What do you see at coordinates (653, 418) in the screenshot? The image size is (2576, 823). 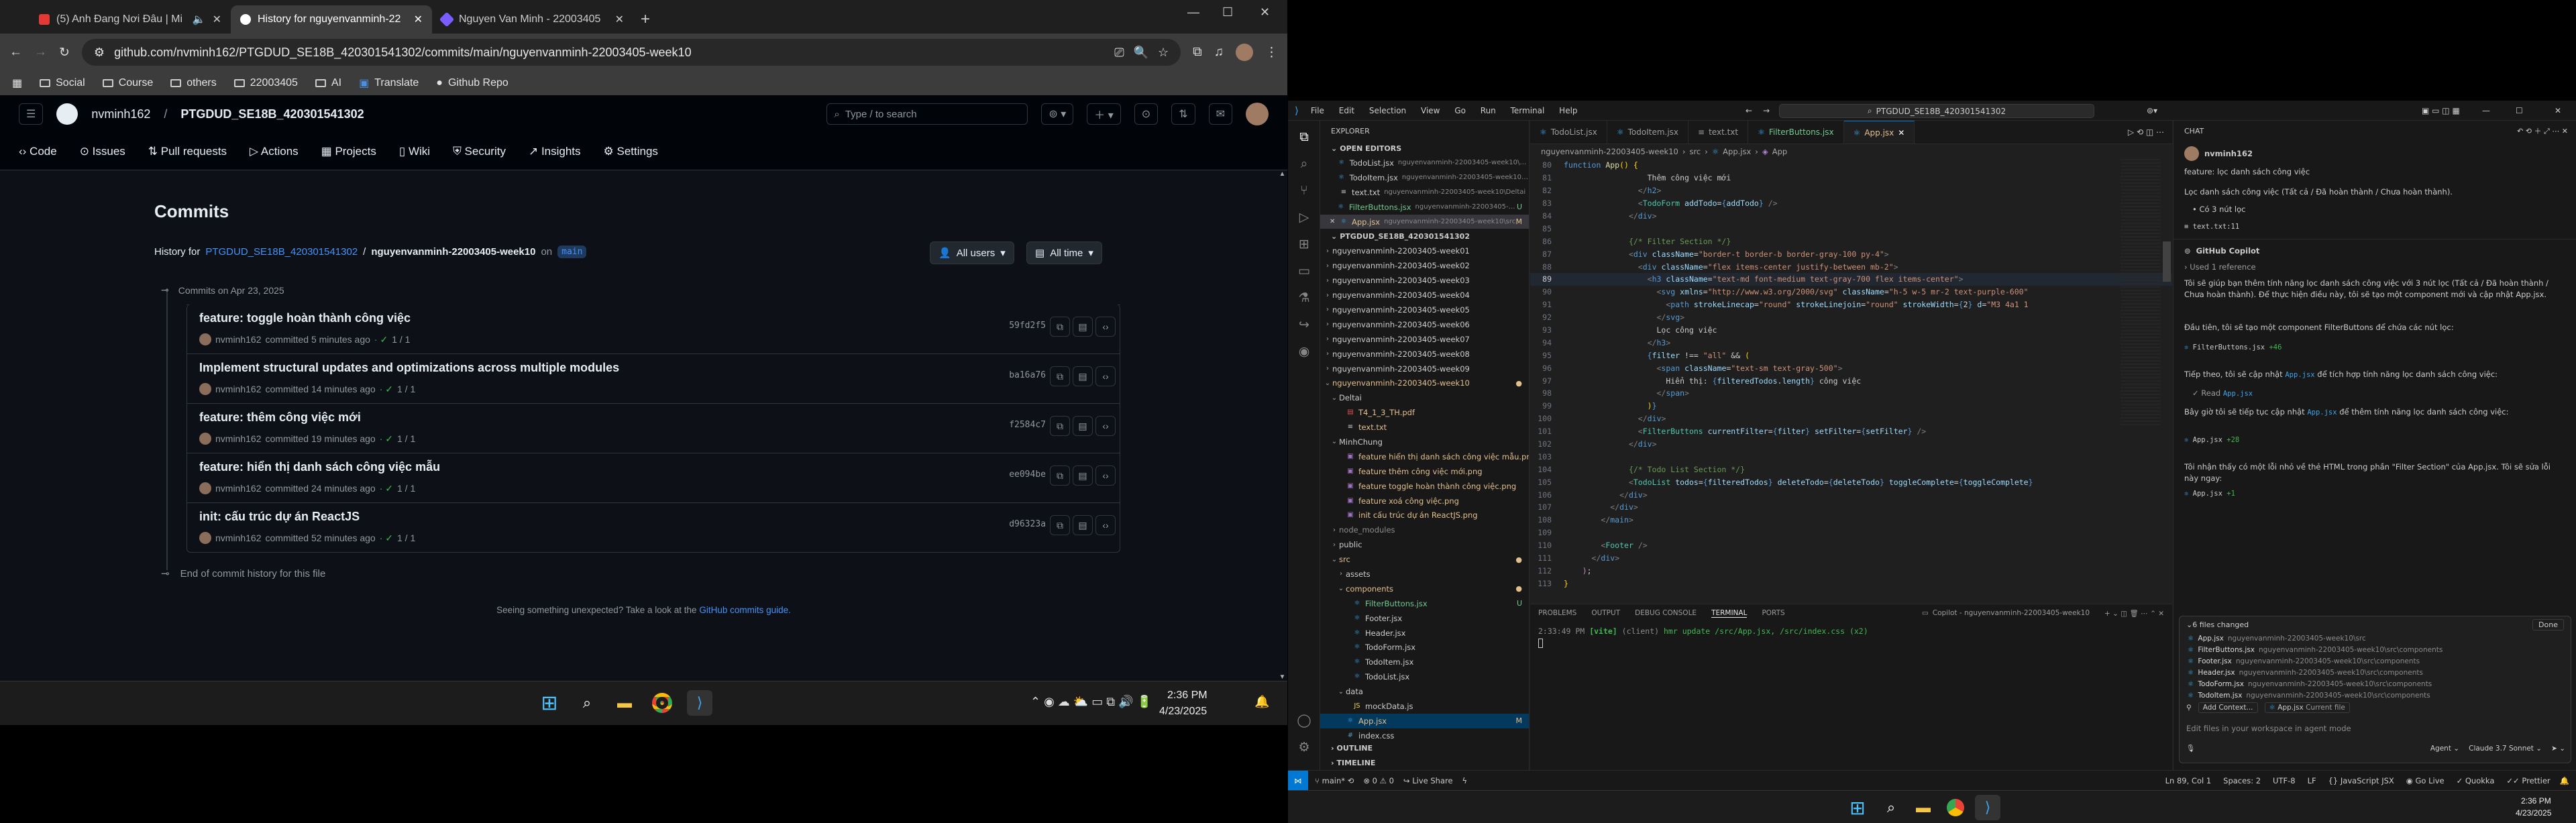 I see `commit-title-link: feature: thêm công việc mới` at bounding box center [653, 418].